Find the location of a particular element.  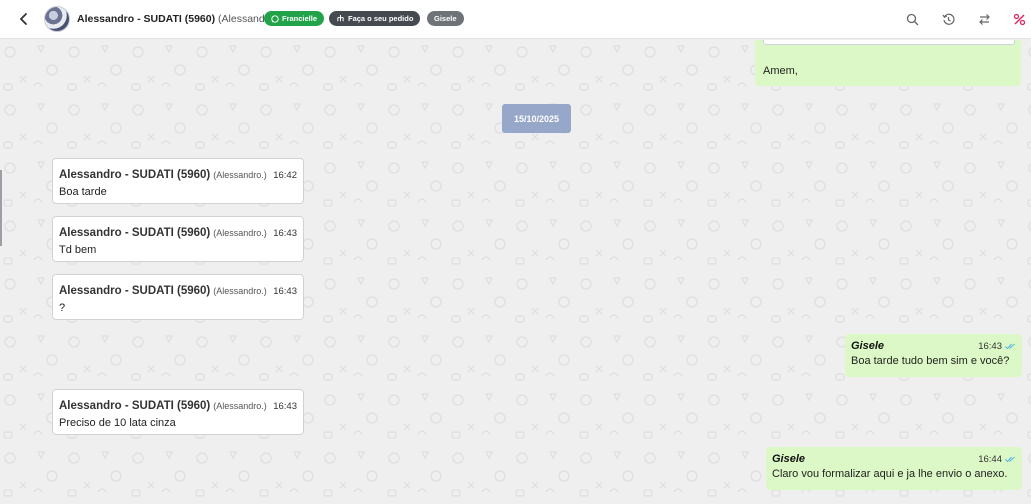

hierarchy-icon is located at coordinates (340, 17).